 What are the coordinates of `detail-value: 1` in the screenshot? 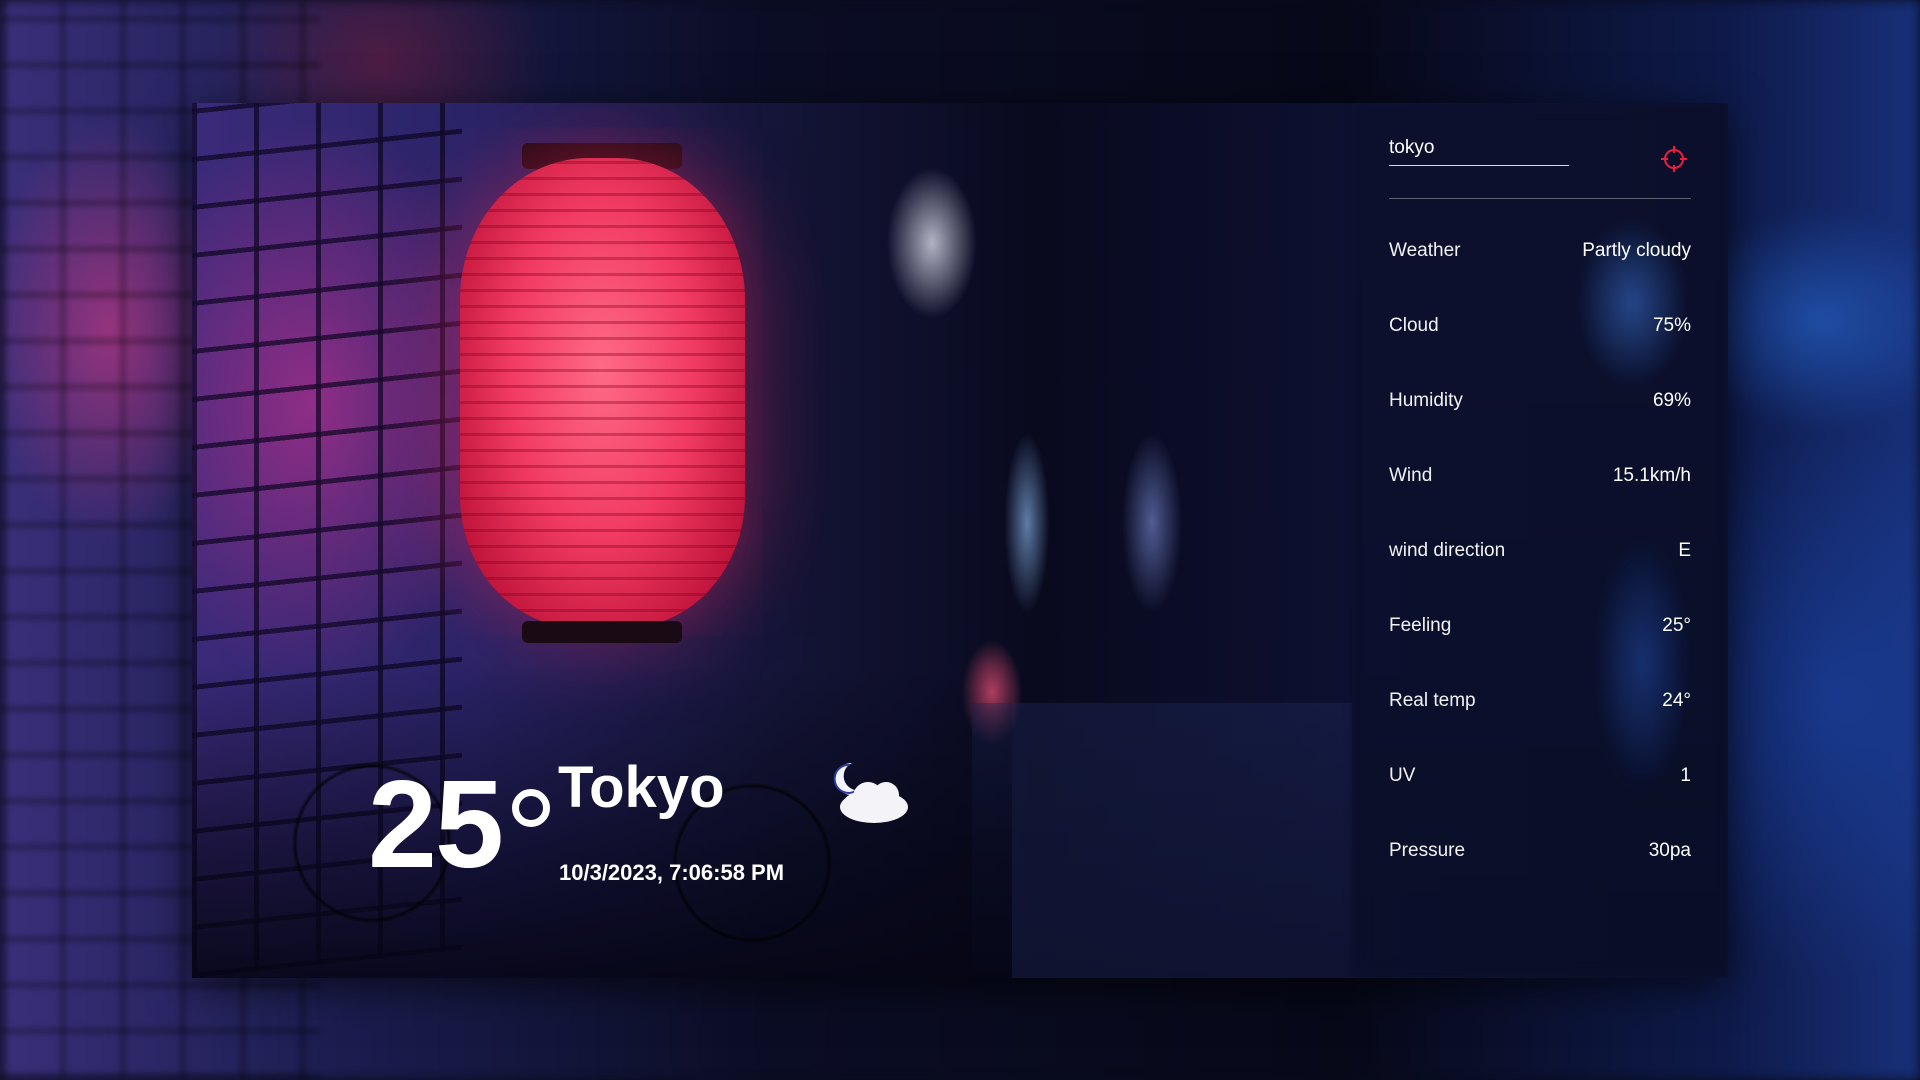 It's located at (1685, 775).